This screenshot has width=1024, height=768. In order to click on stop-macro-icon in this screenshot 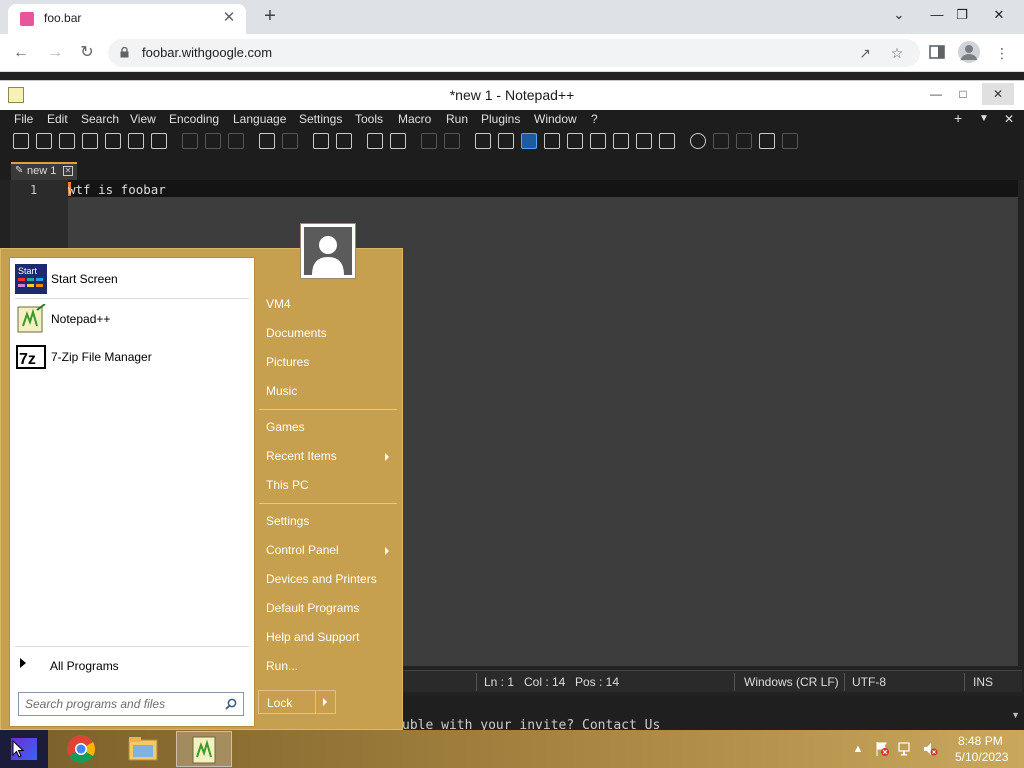, I will do `click(721, 141)`.